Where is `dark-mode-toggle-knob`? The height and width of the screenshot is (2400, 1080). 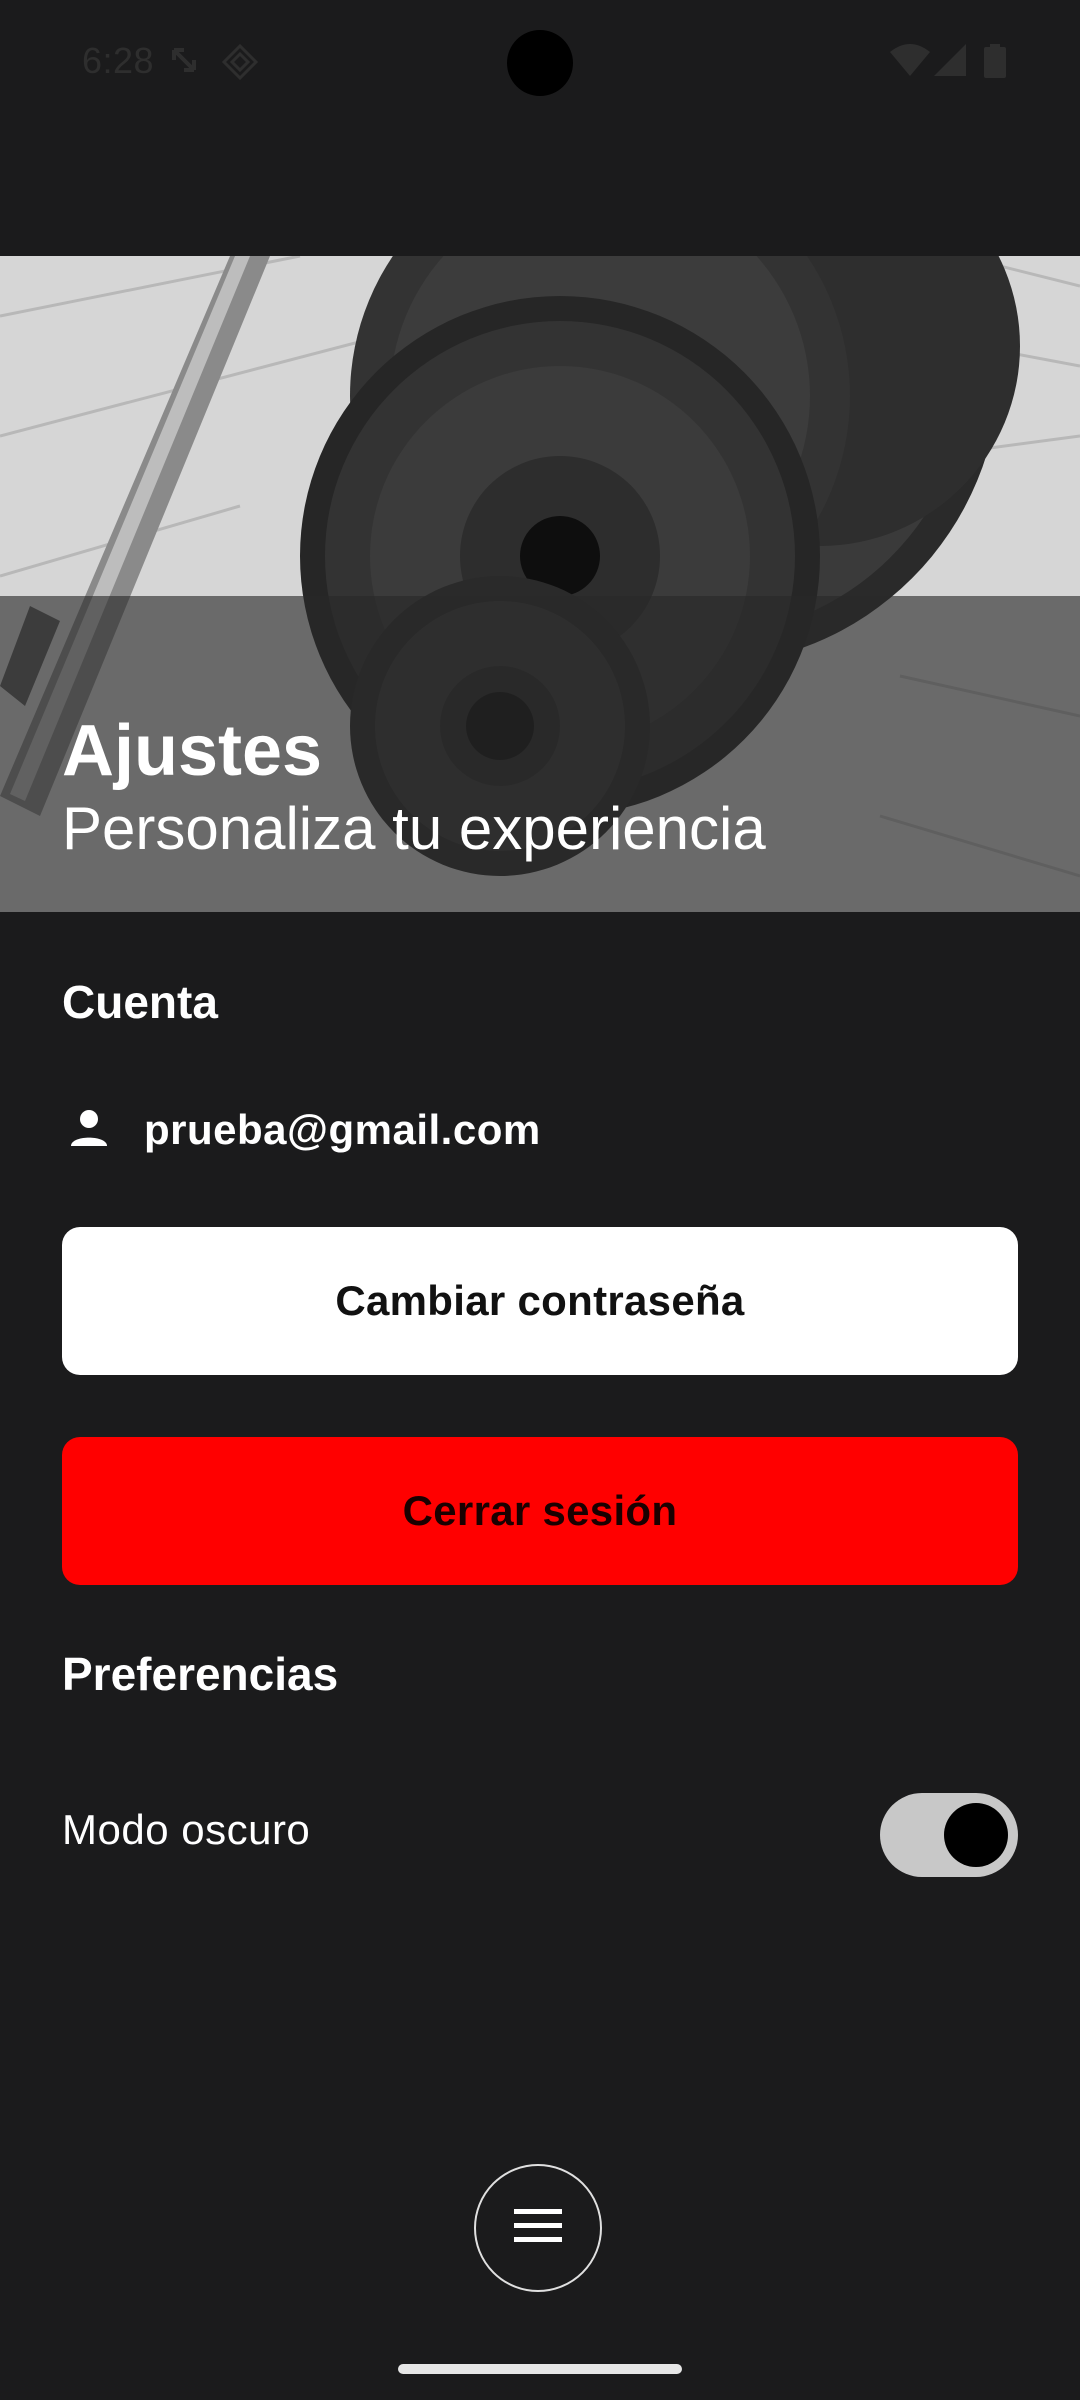
dark-mode-toggle-knob is located at coordinates (976, 1835).